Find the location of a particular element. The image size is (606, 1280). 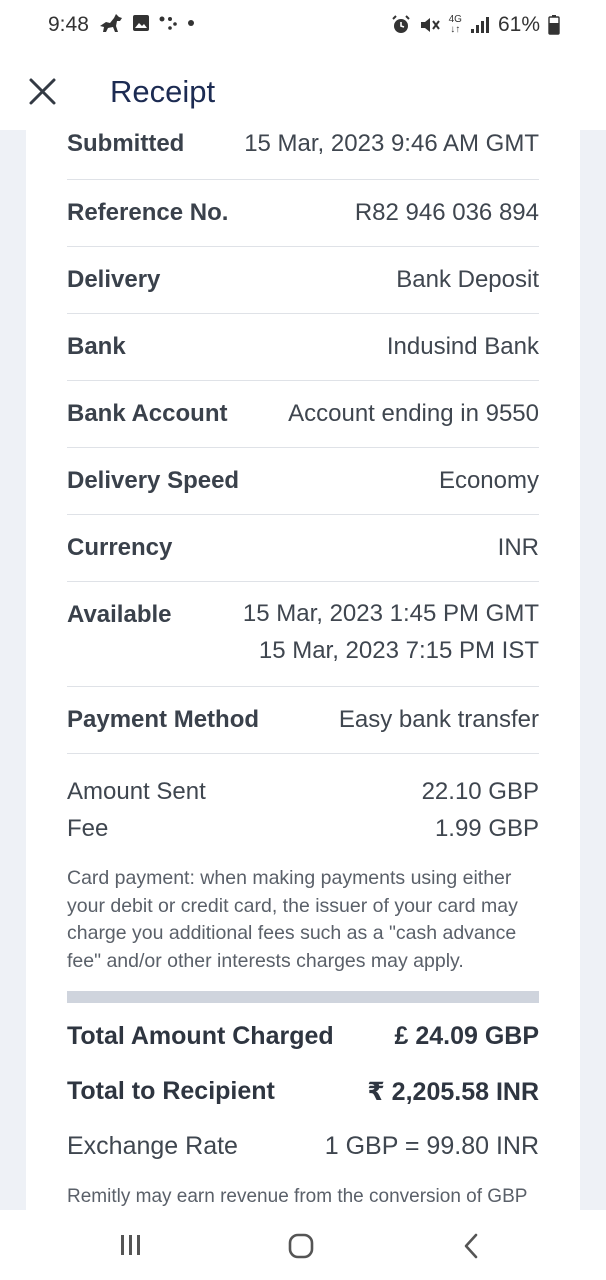

detail-value: Account ending in 9550 is located at coordinates (413, 413).